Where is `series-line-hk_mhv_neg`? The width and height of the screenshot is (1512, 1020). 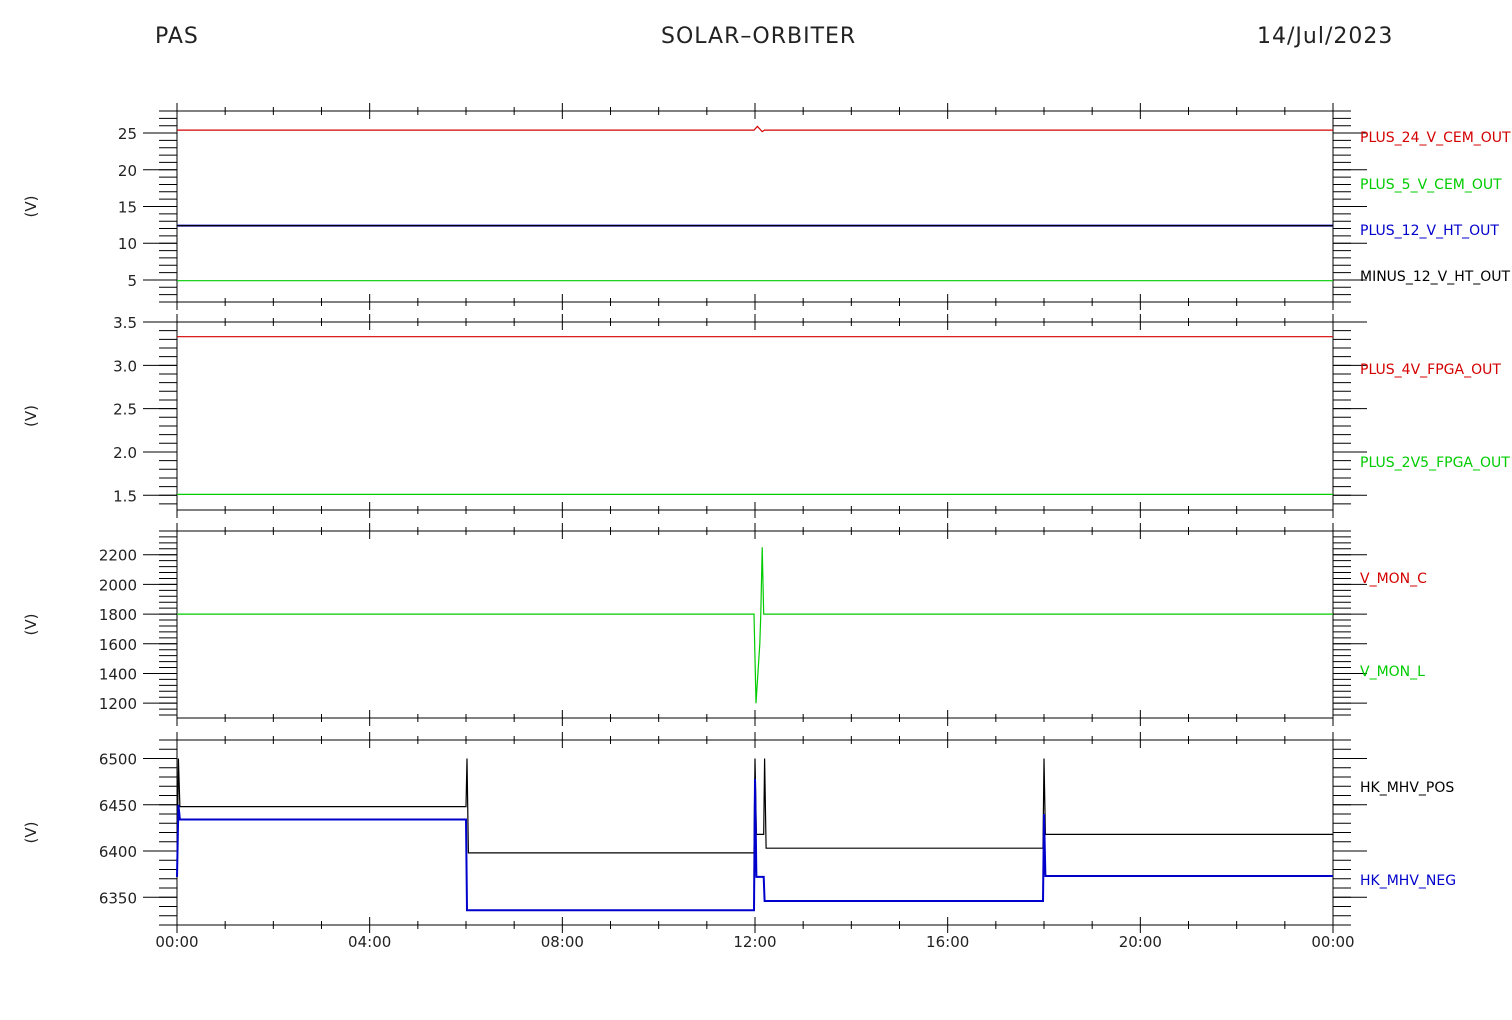 series-line-hk_mhv_neg is located at coordinates (754, 845).